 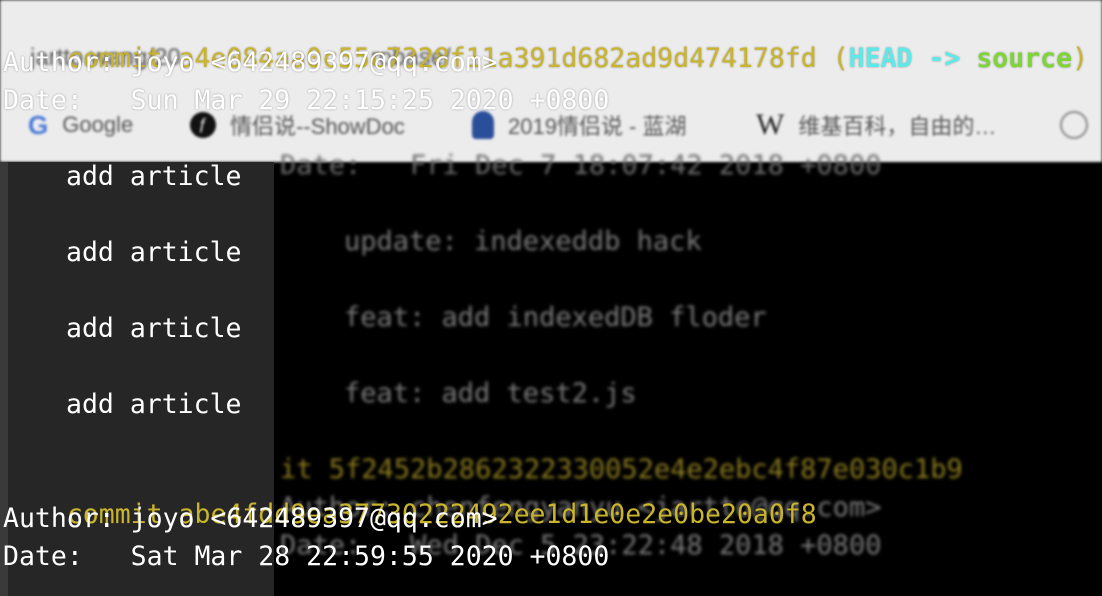 What do you see at coordinates (944, 58) in the screenshot?
I see `ref-arrow: ->` at bounding box center [944, 58].